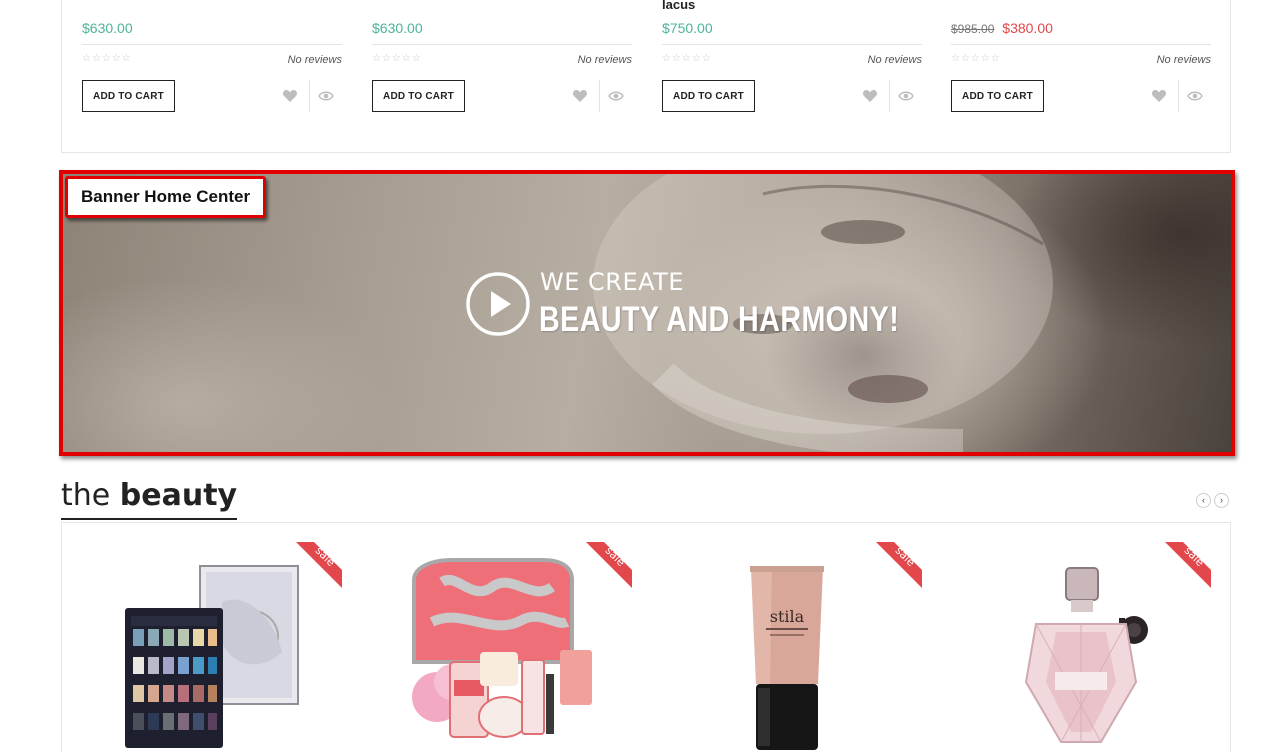 Image resolution: width=1261 pixels, height=752 pixels. Describe the element at coordinates (612, 282) in the screenshot. I see `banner-subtitle: WE CREATE` at that location.